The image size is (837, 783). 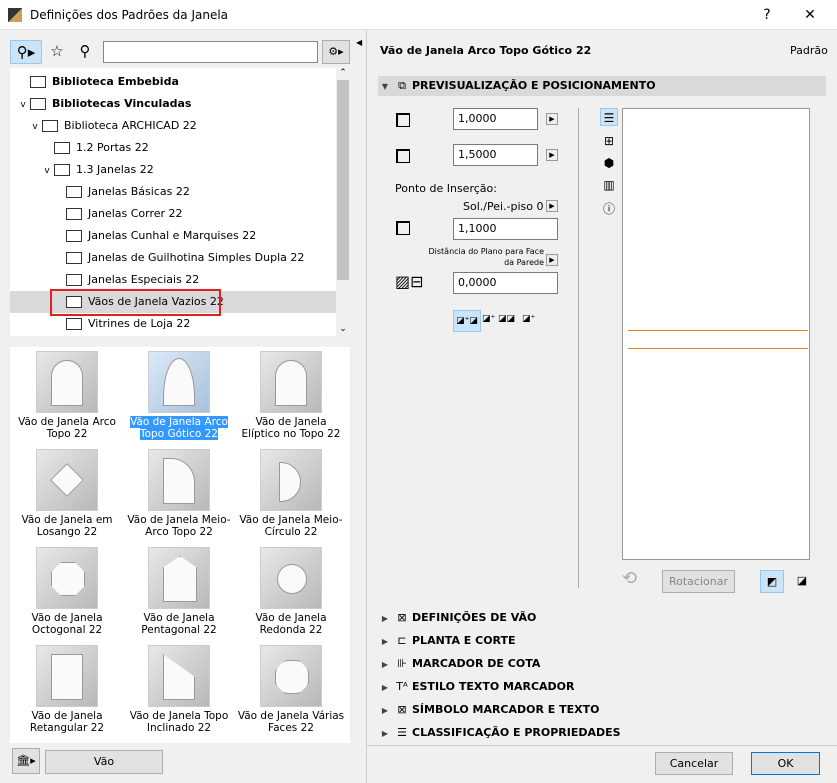 What do you see at coordinates (602, 641) in the screenshot?
I see `section-header: ▶ ⊏ PLANTA E CORTE` at bounding box center [602, 641].